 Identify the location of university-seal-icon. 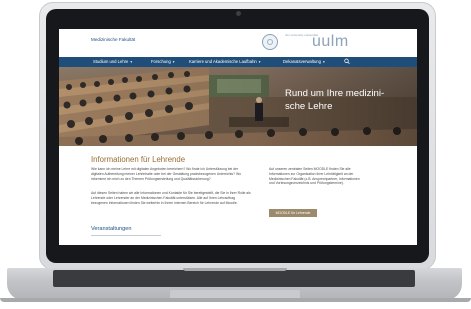
(270, 42).